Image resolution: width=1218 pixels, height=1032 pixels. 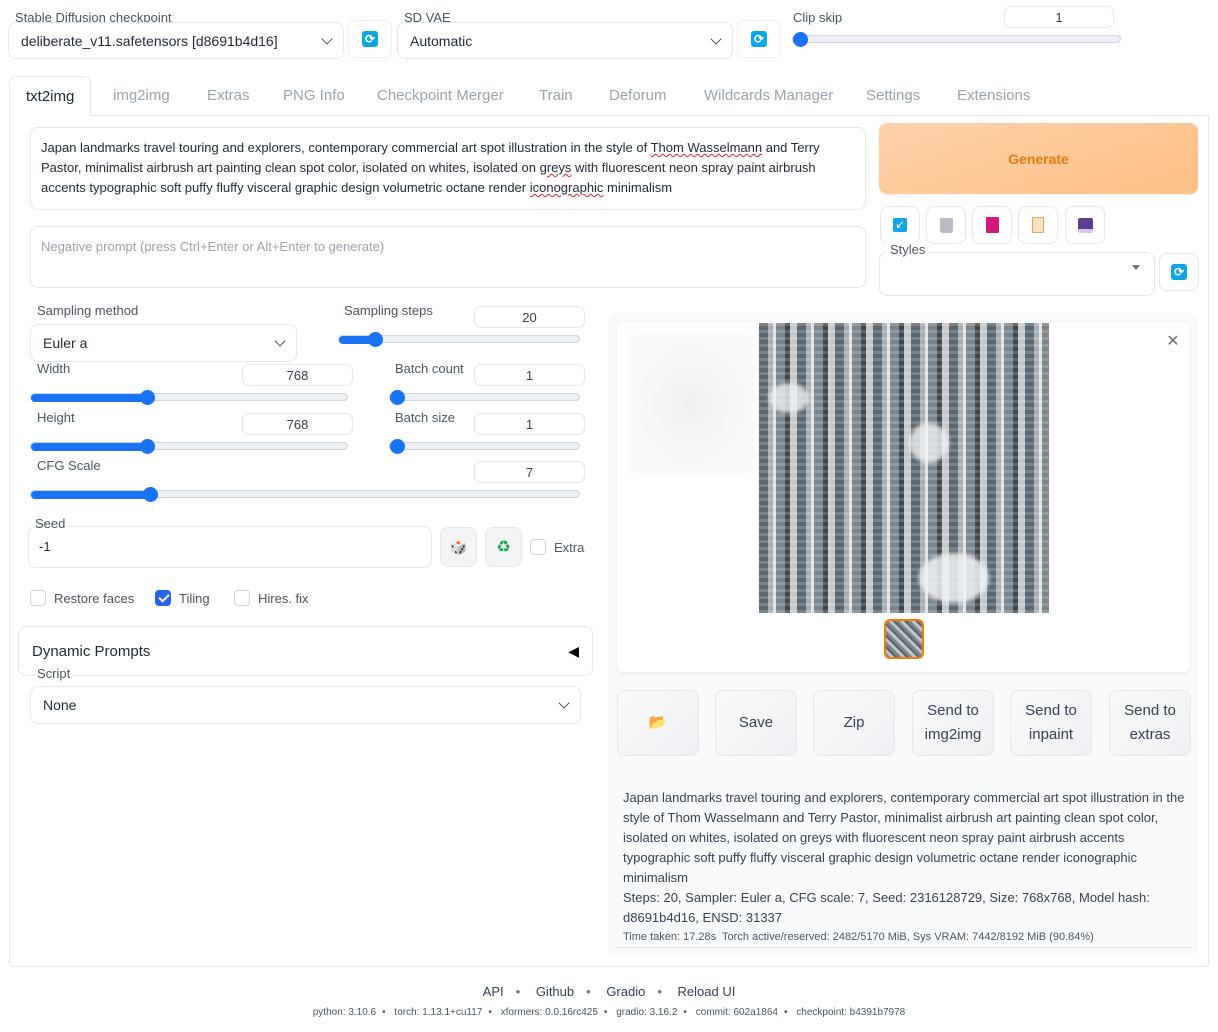 I want to click on zip-button: Zip, so click(x=854, y=723).